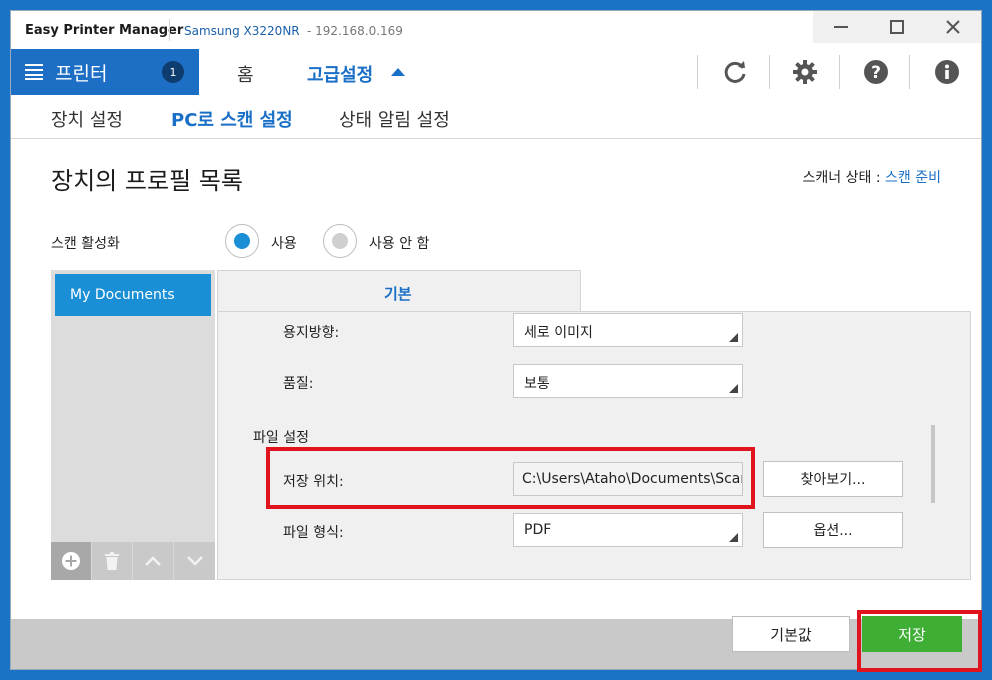 Image resolution: width=992 pixels, height=680 pixels. I want to click on nav-home: 홈, so click(245, 74).